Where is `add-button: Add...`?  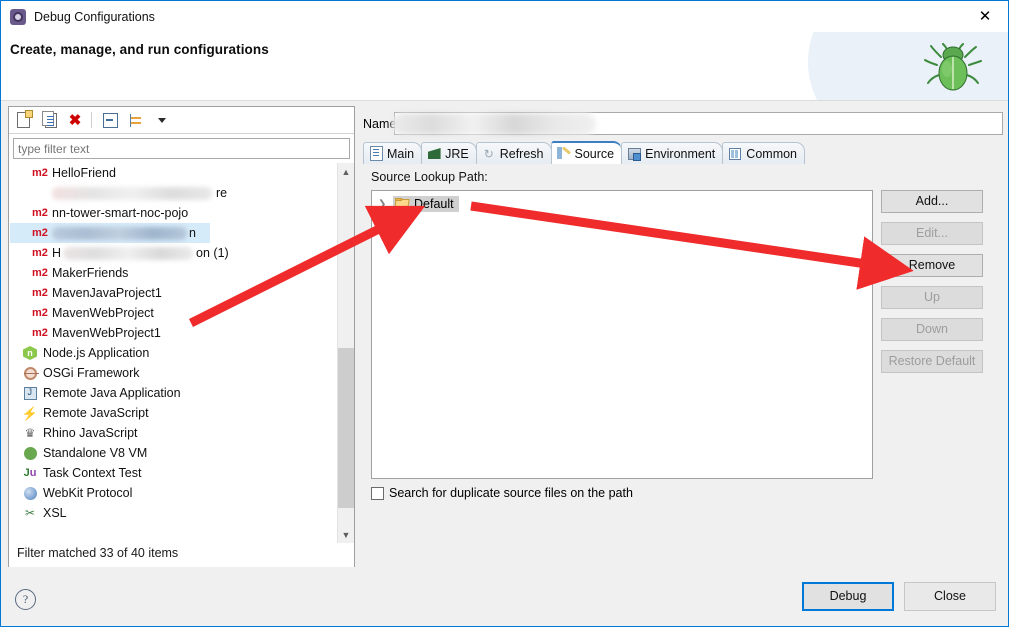 add-button: Add... is located at coordinates (932, 201).